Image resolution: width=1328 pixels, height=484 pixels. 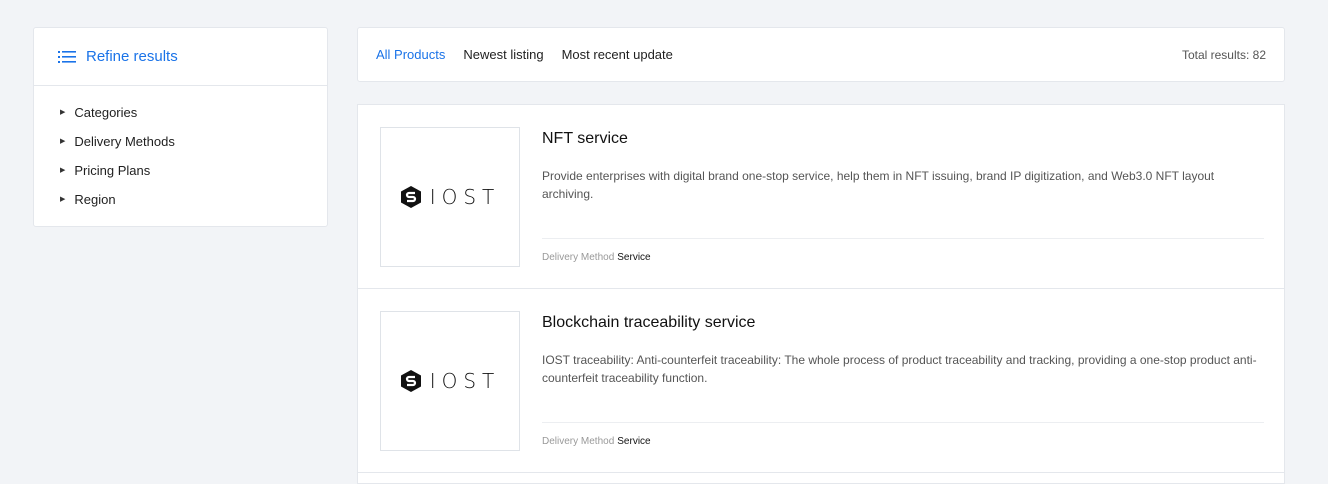 I want to click on filter-label: Pricing Plans, so click(x=112, y=170).